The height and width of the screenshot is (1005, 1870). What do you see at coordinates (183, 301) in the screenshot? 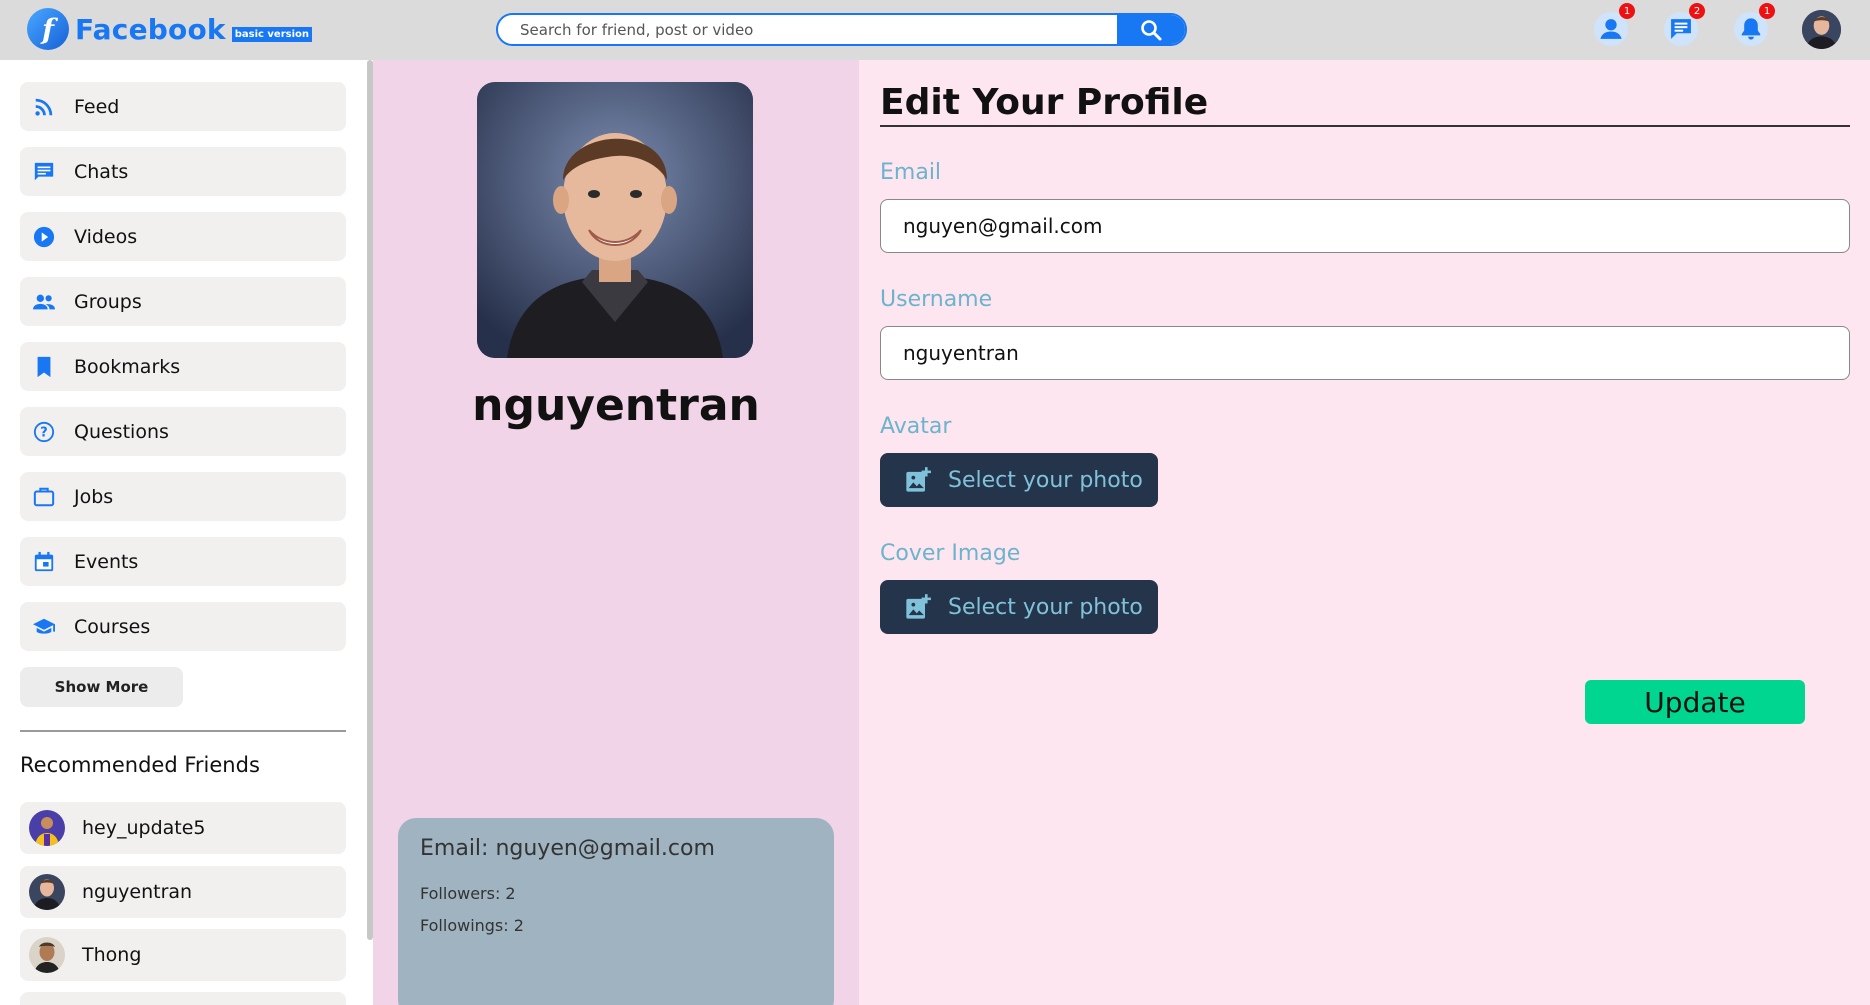
I see `sidebar-item-groups: Groups` at bounding box center [183, 301].